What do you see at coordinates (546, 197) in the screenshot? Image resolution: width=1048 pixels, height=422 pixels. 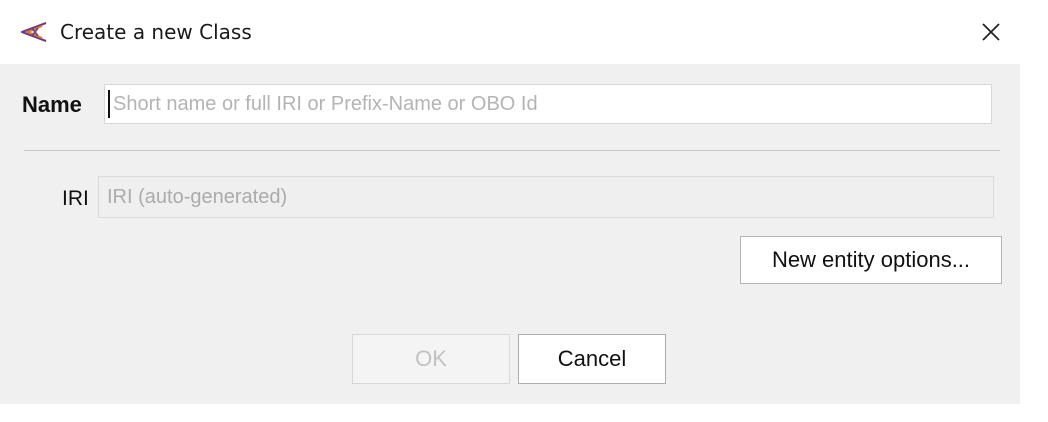 I see `iri-input` at bounding box center [546, 197].